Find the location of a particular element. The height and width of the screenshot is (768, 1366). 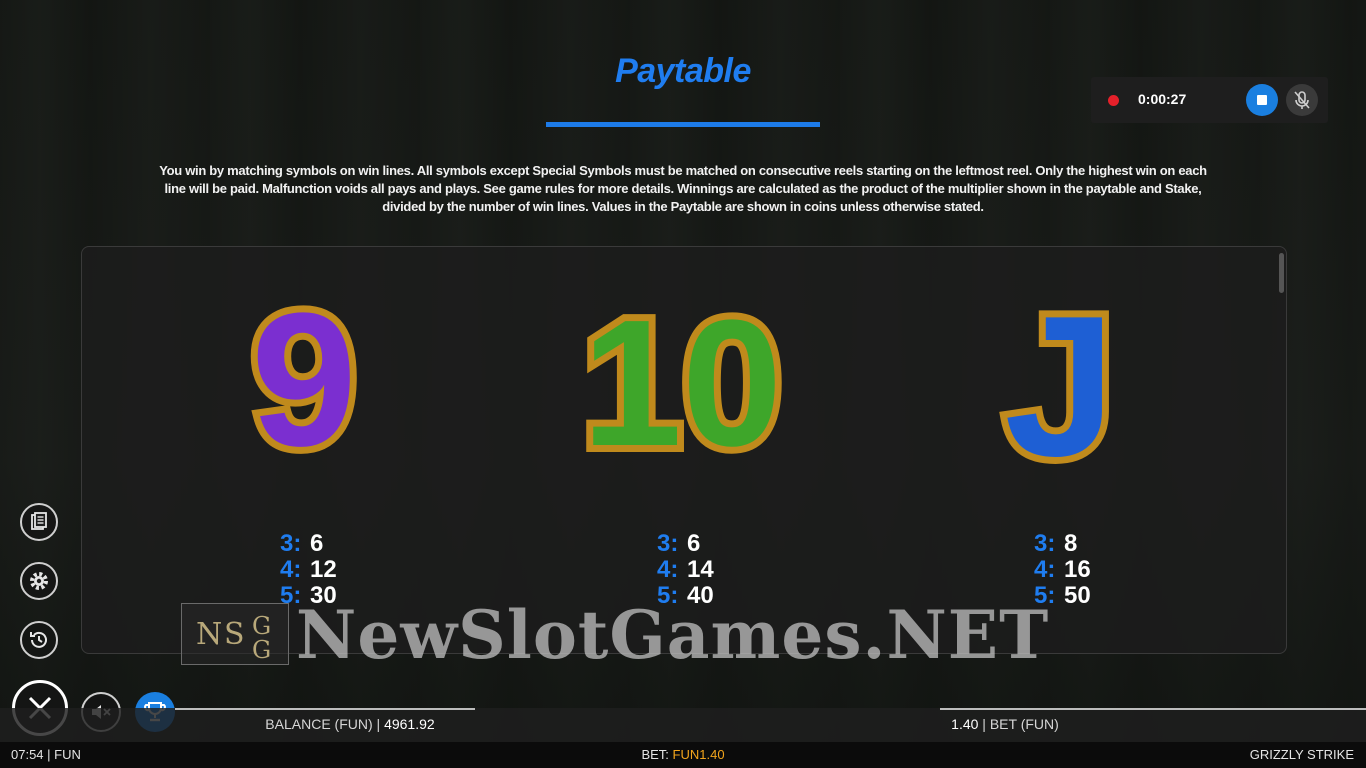

paytable-icon is located at coordinates (39, 521).